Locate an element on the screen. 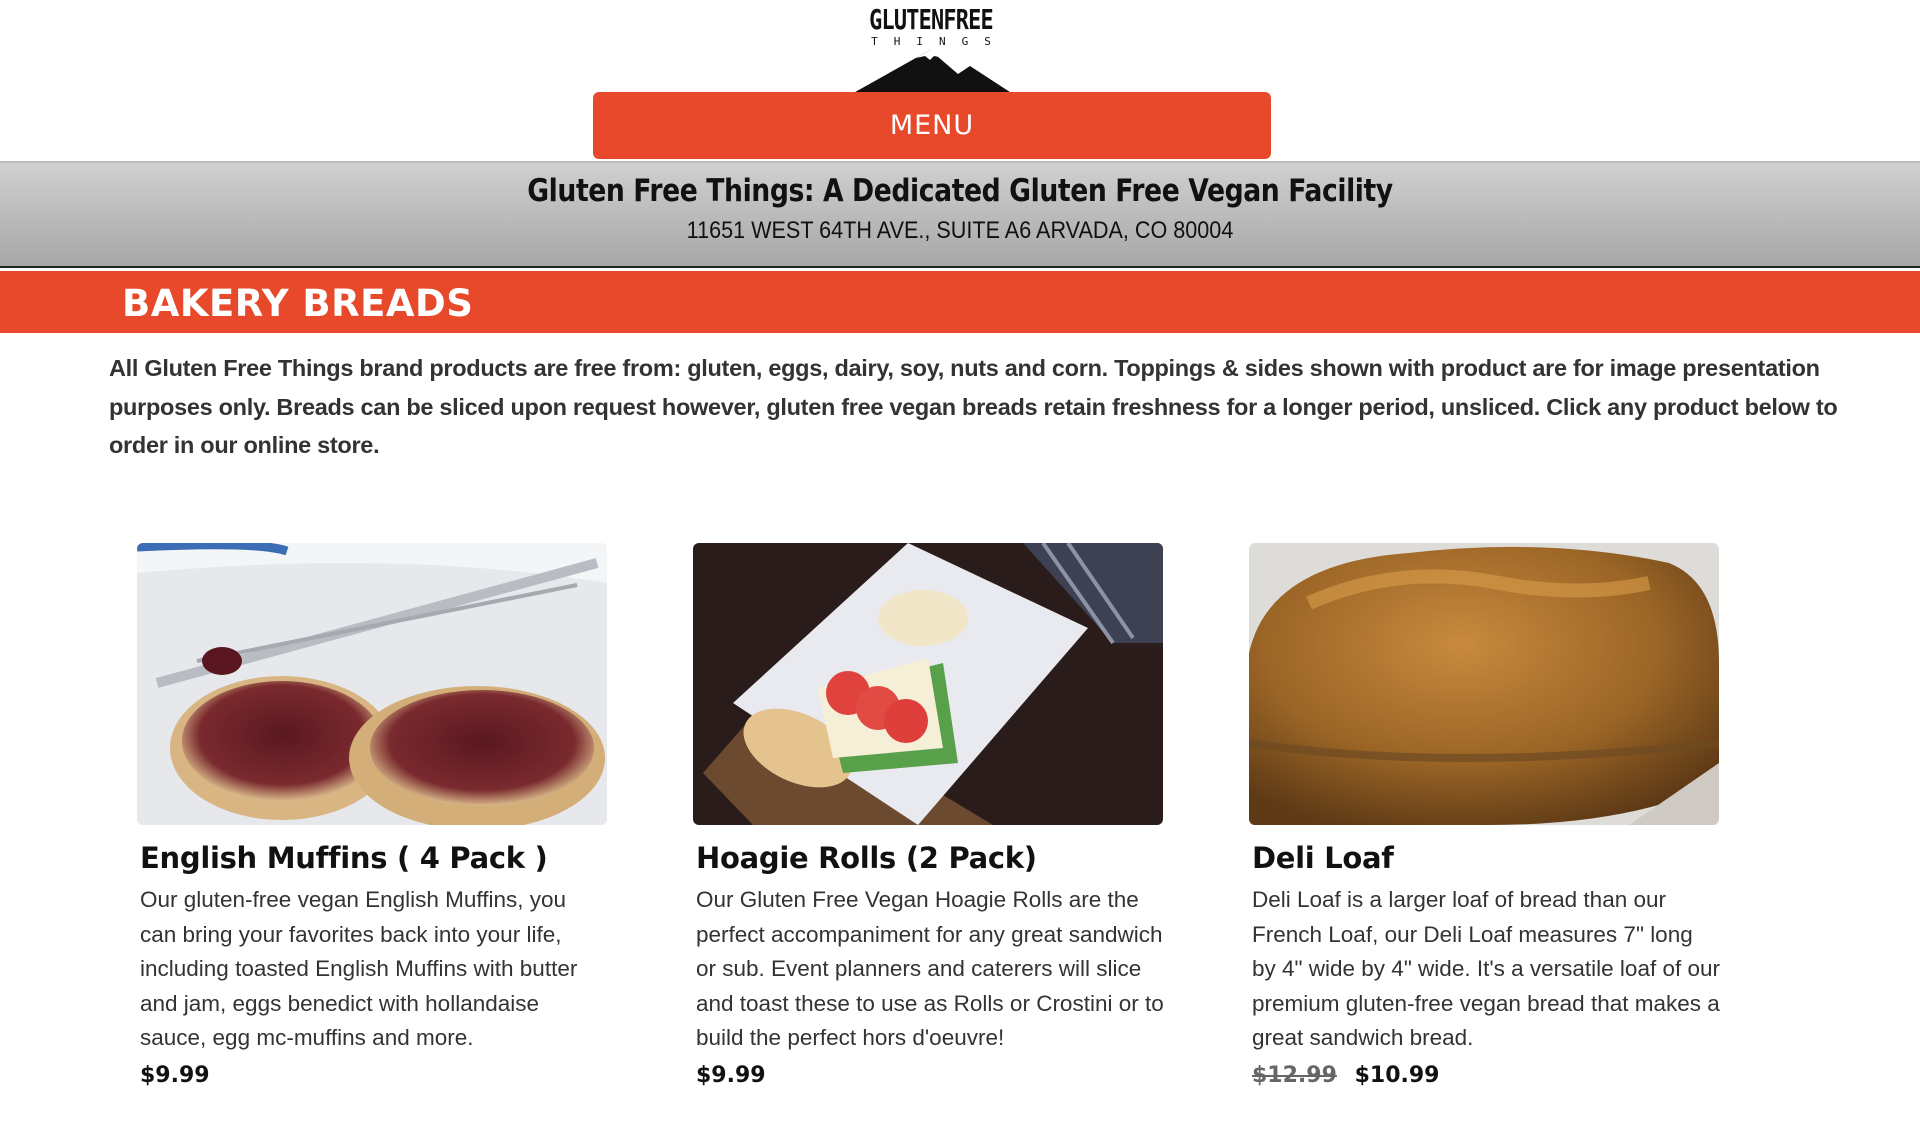  english-muffins-image is located at coordinates (372, 684).